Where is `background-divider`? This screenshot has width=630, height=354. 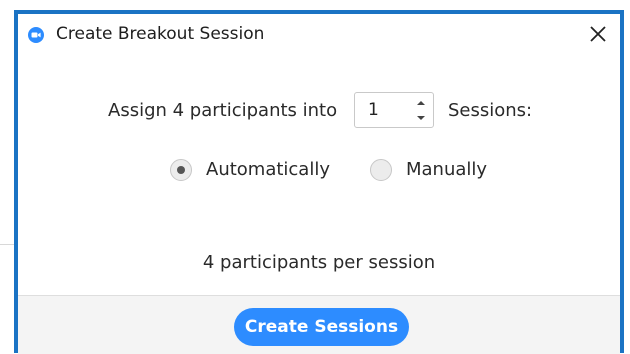
background-divider is located at coordinates (7, 244).